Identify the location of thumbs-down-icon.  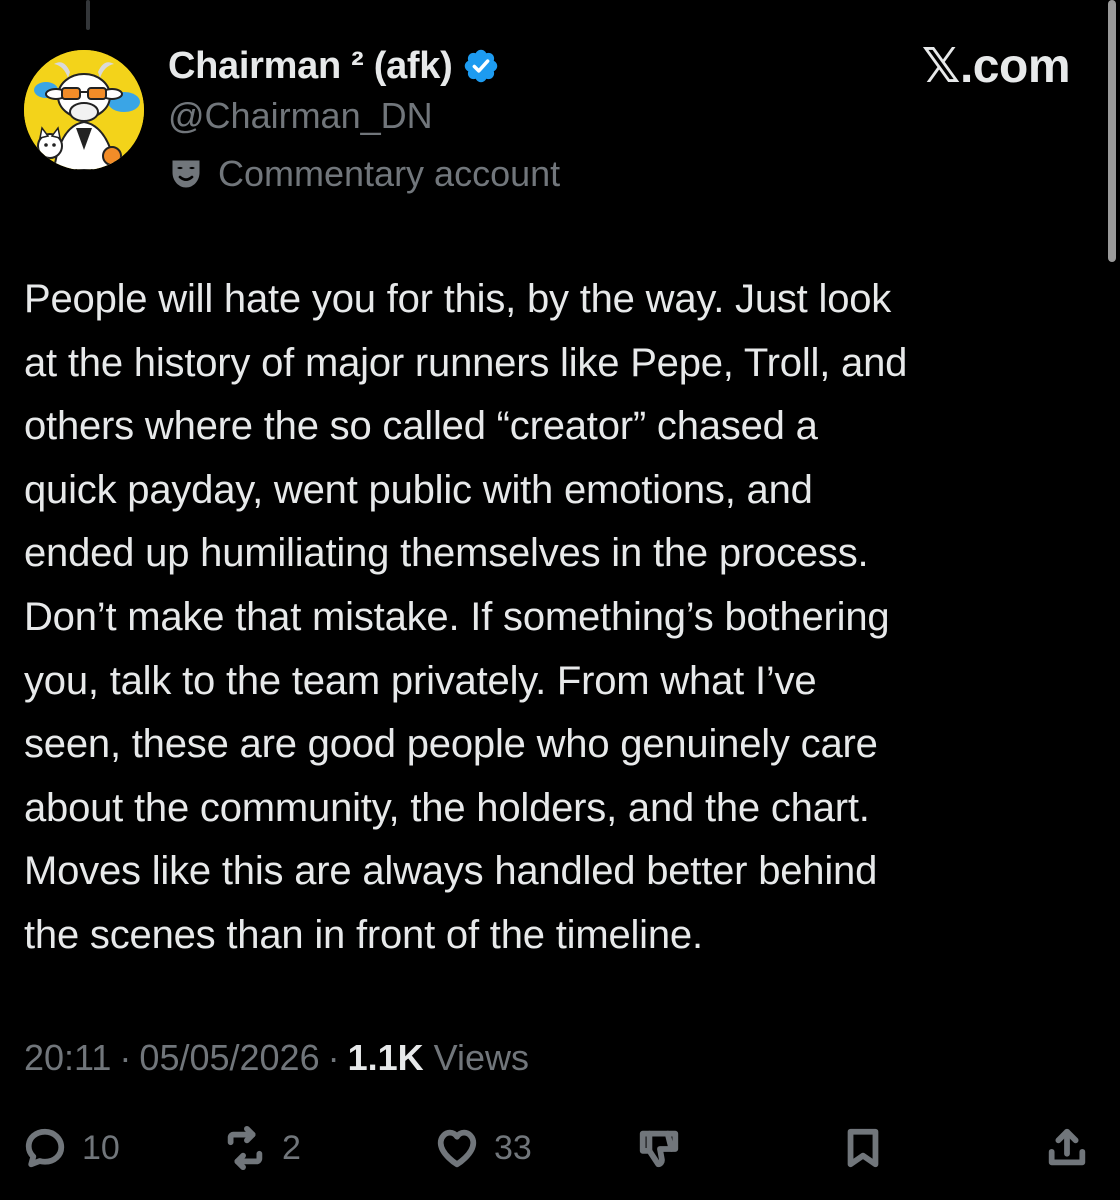
(659, 1149).